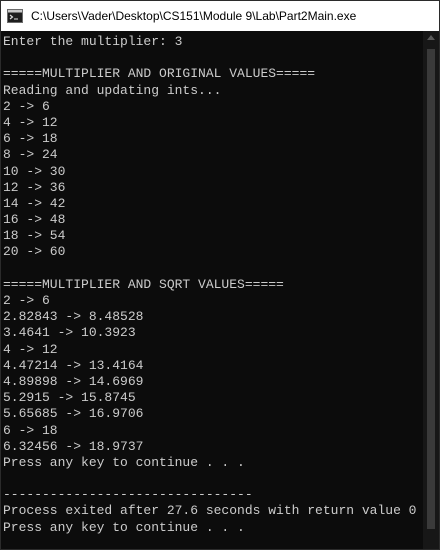 The height and width of the screenshot is (550, 440). Describe the element at coordinates (73, 381) in the screenshot. I see `console-line: 4.89898 -> 14.6969` at that location.